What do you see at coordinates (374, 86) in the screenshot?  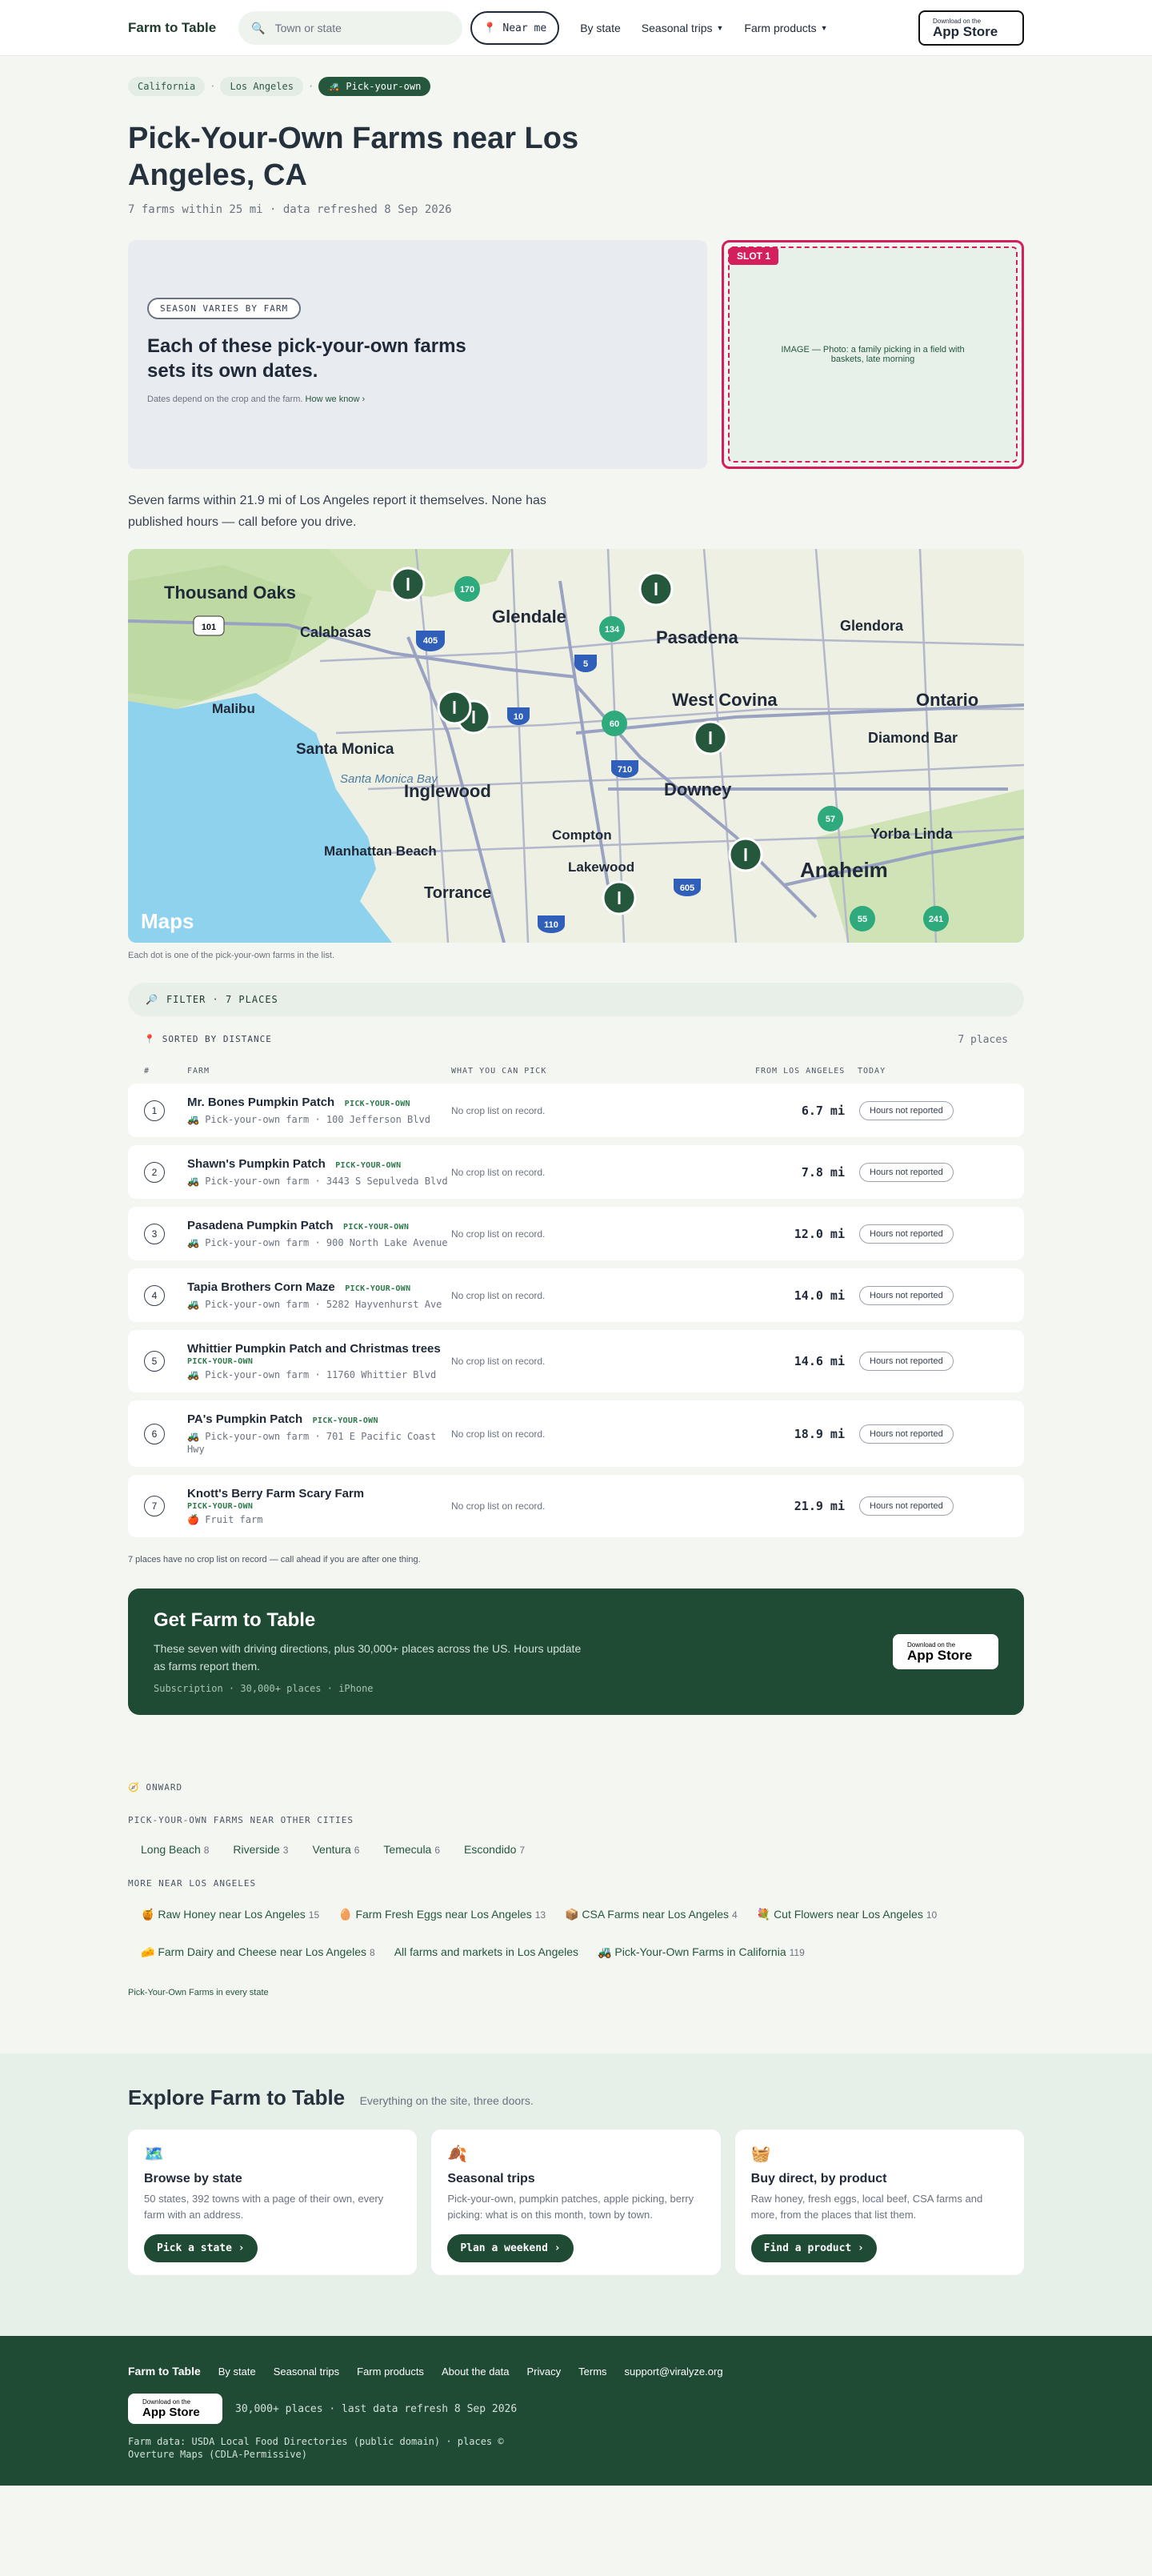 I see `breadcrumb-pick-your-own: 🚜 Pick-your-own` at bounding box center [374, 86].